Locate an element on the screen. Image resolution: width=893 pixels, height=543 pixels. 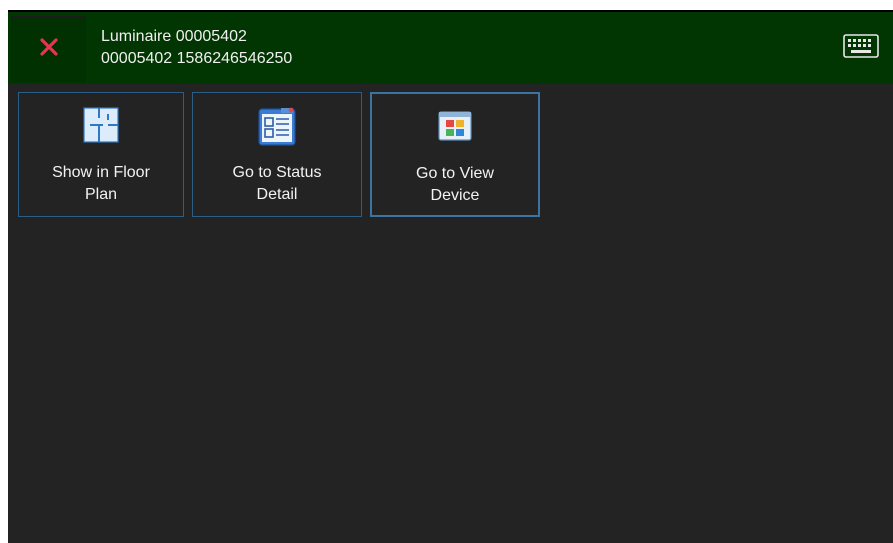
device-title: Luminaire 00005402 is located at coordinates (174, 36).